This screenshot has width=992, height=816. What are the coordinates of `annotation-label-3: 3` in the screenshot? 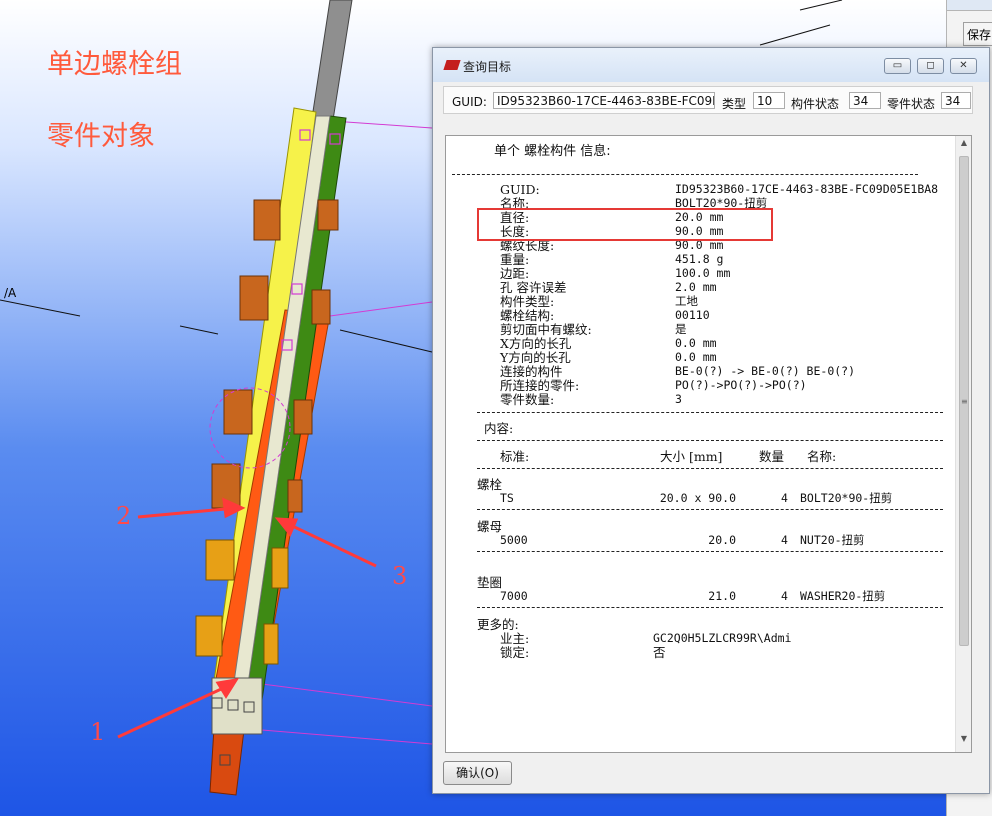 It's located at (400, 576).